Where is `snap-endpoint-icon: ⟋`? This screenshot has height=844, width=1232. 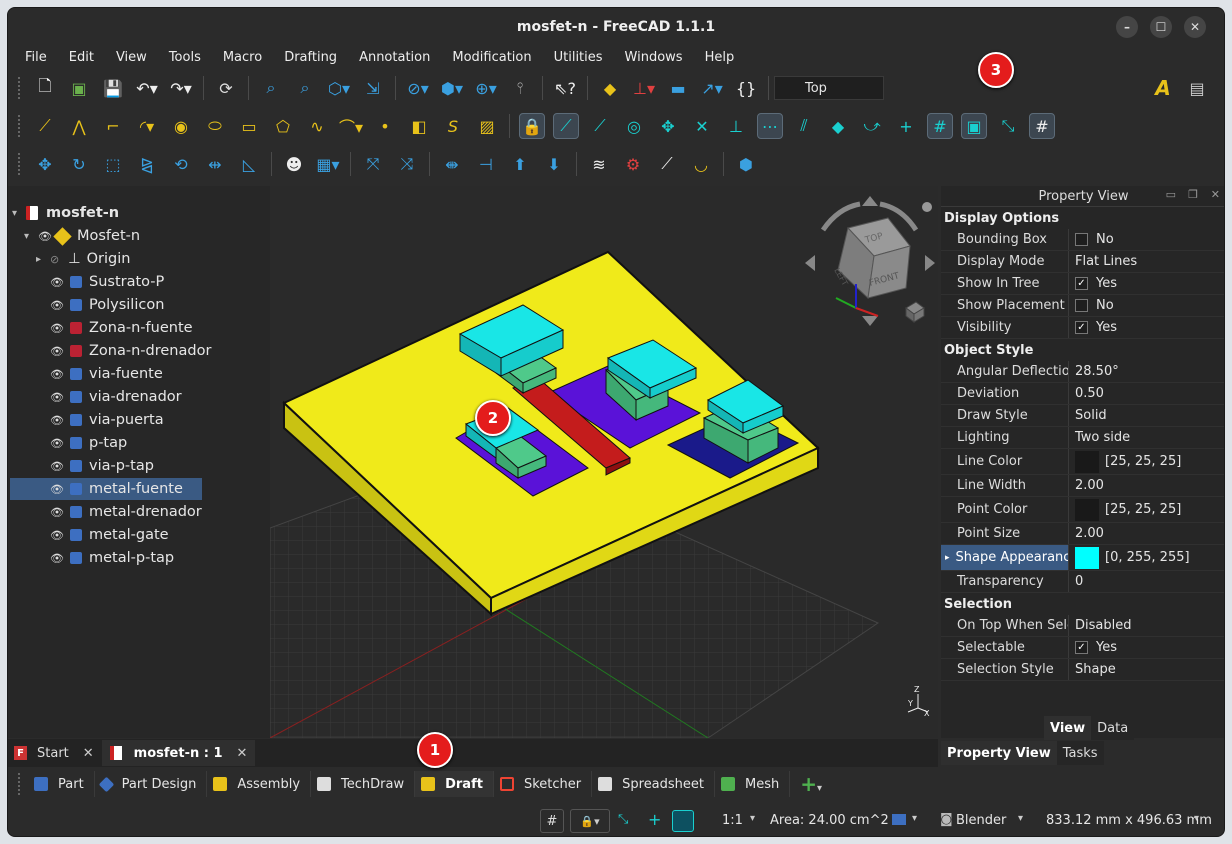
snap-endpoint-icon: ⟋ is located at coordinates (566, 126).